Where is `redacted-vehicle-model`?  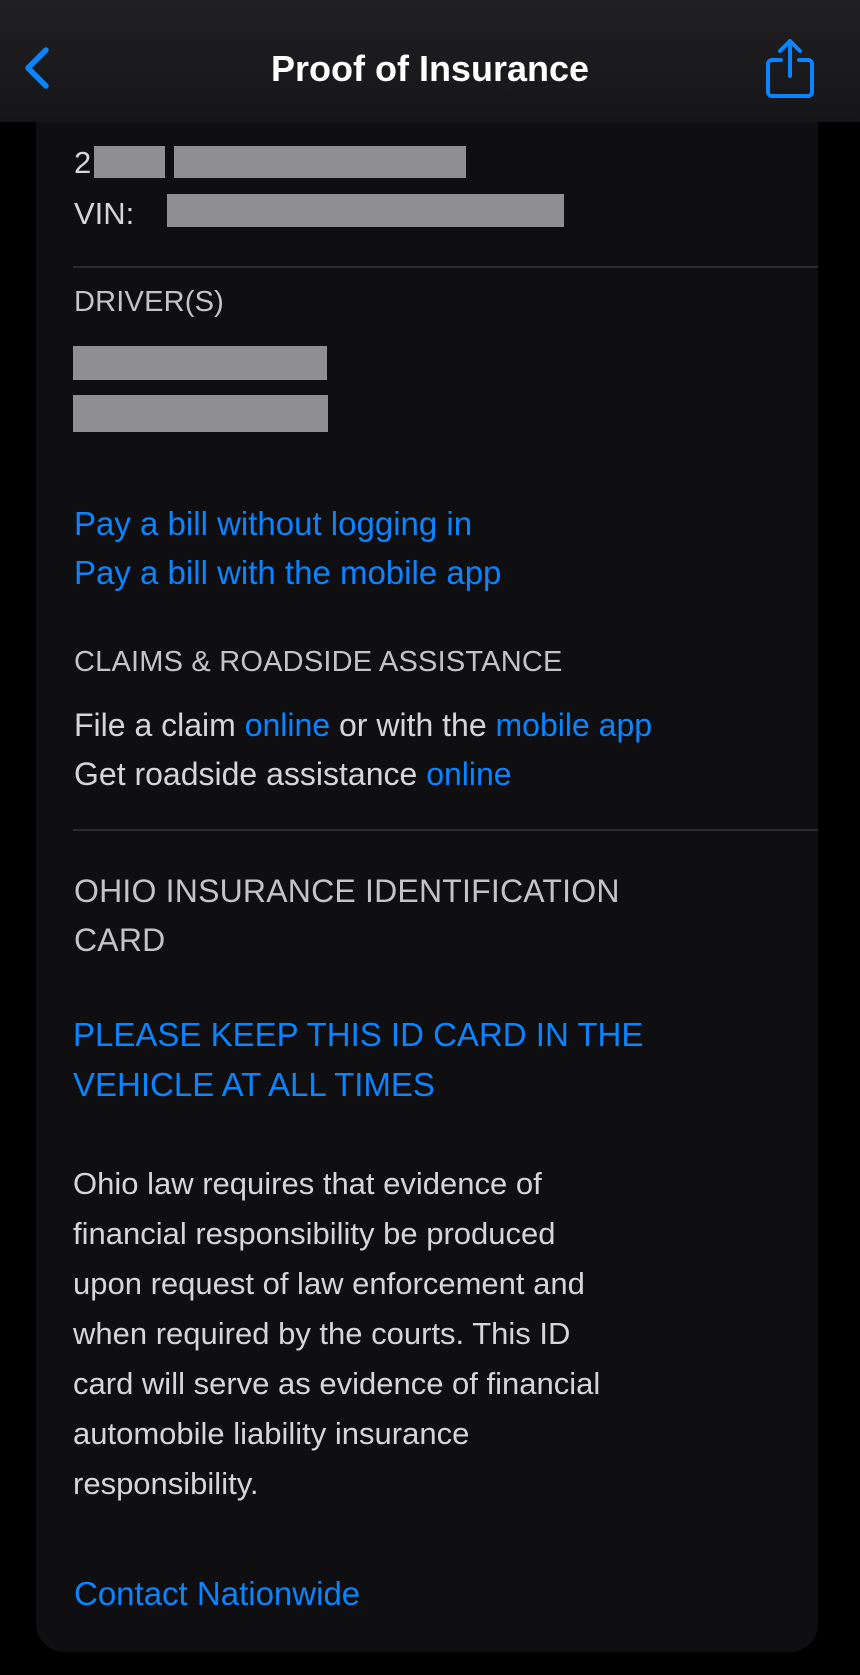 redacted-vehicle-model is located at coordinates (320, 162).